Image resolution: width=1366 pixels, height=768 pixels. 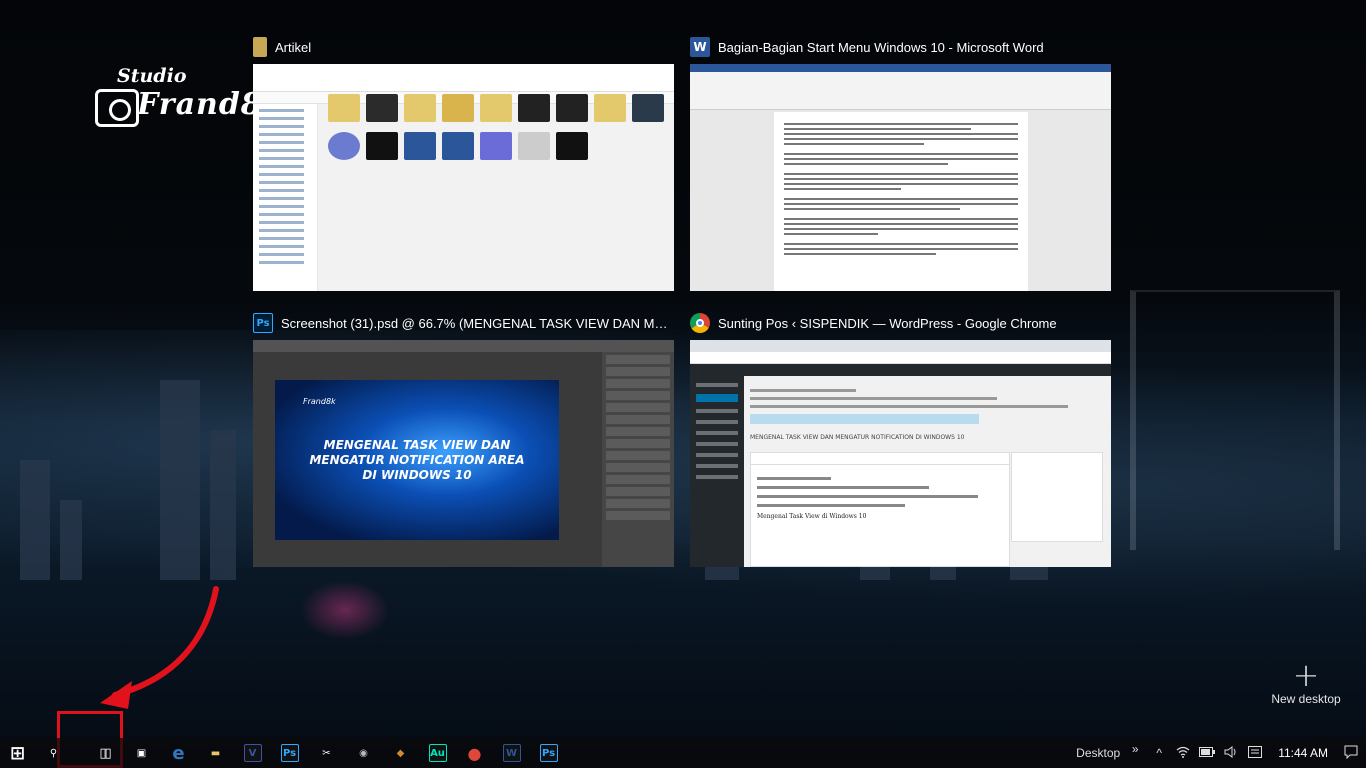 I want to click on snipping-button: ✂, so click(x=326, y=753).